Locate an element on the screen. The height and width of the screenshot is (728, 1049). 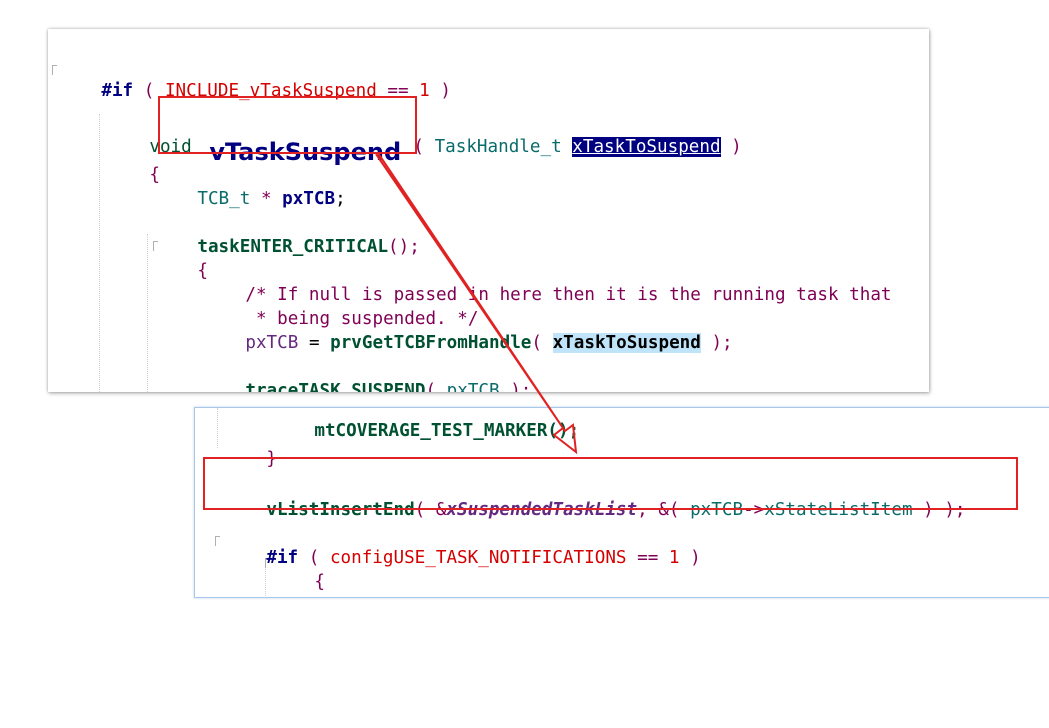
arrow-outline is located at coordinates (476, 303).